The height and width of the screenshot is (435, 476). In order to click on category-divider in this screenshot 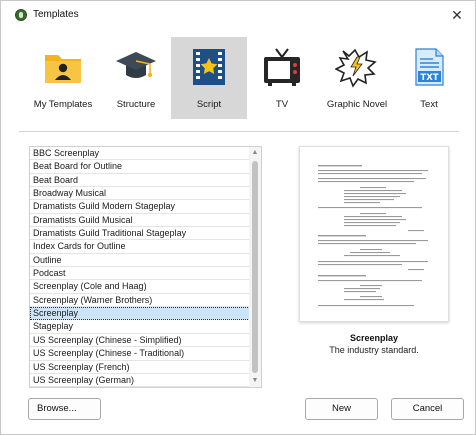, I will do `click(239, 131)`.